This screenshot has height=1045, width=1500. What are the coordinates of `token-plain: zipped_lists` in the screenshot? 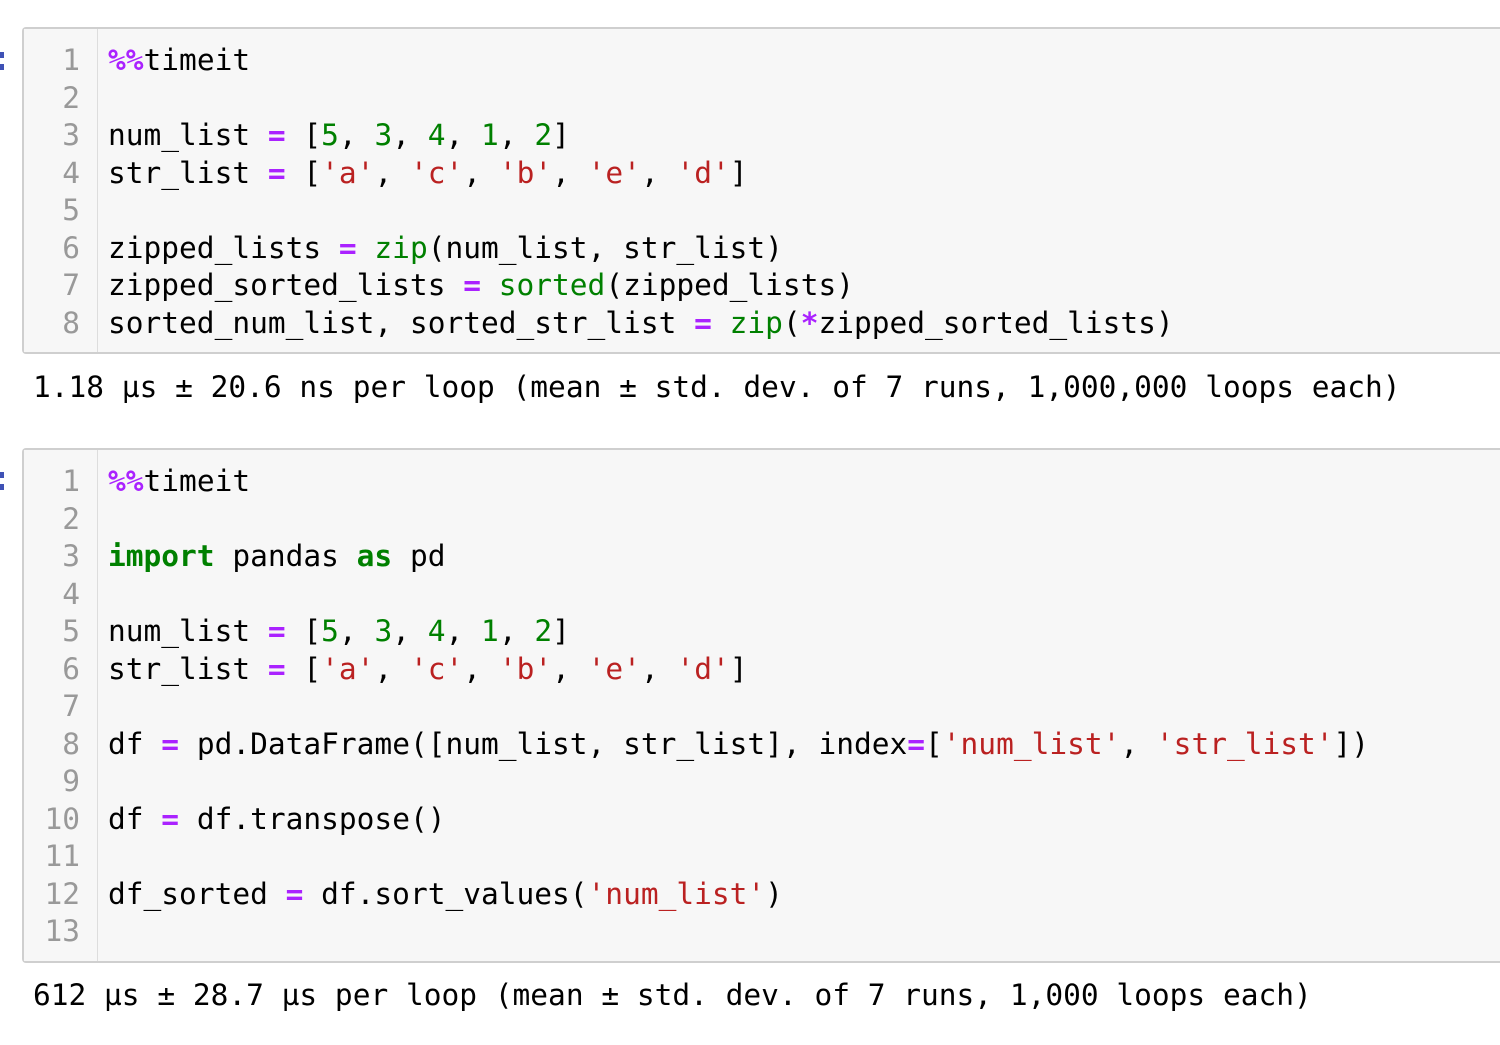 It's located at (223, 247).